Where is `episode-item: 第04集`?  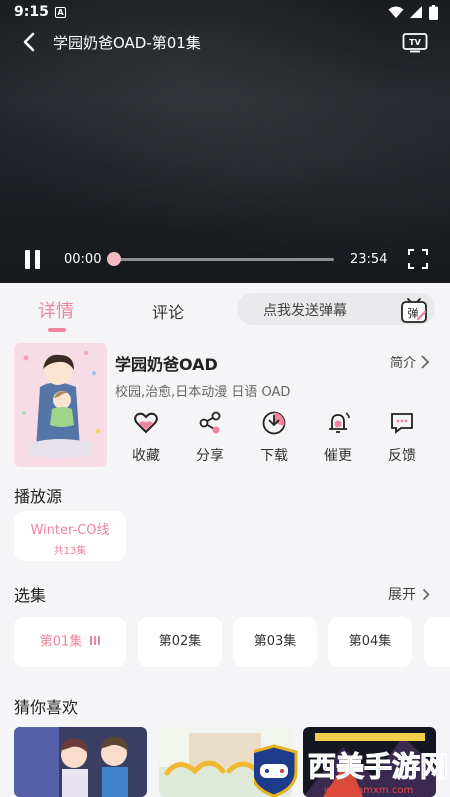 episode-item: 第04集 is located at coordinates (370, 642).